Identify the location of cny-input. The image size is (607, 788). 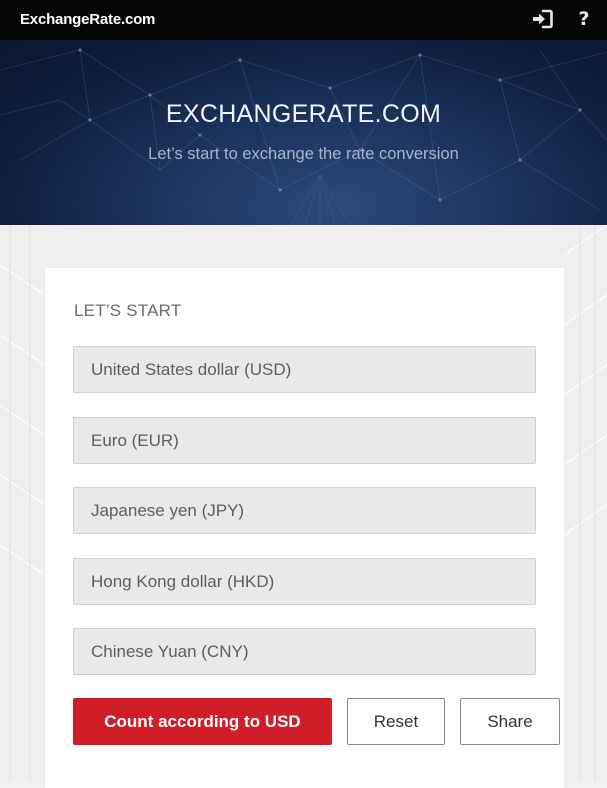
(304, 651).